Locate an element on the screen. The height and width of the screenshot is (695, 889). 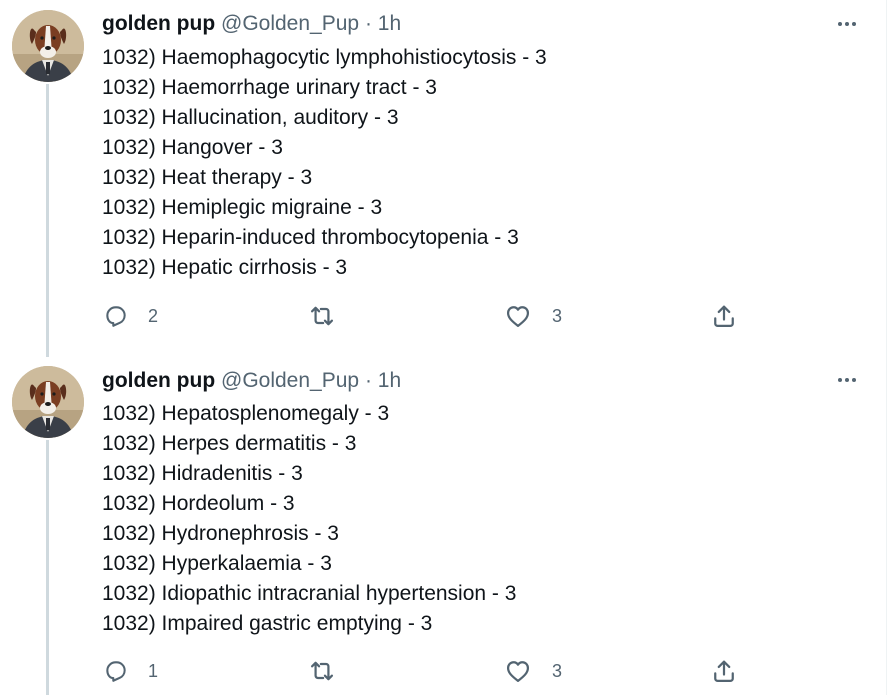
reply-count: 2 is located at coordinates (153, 315).